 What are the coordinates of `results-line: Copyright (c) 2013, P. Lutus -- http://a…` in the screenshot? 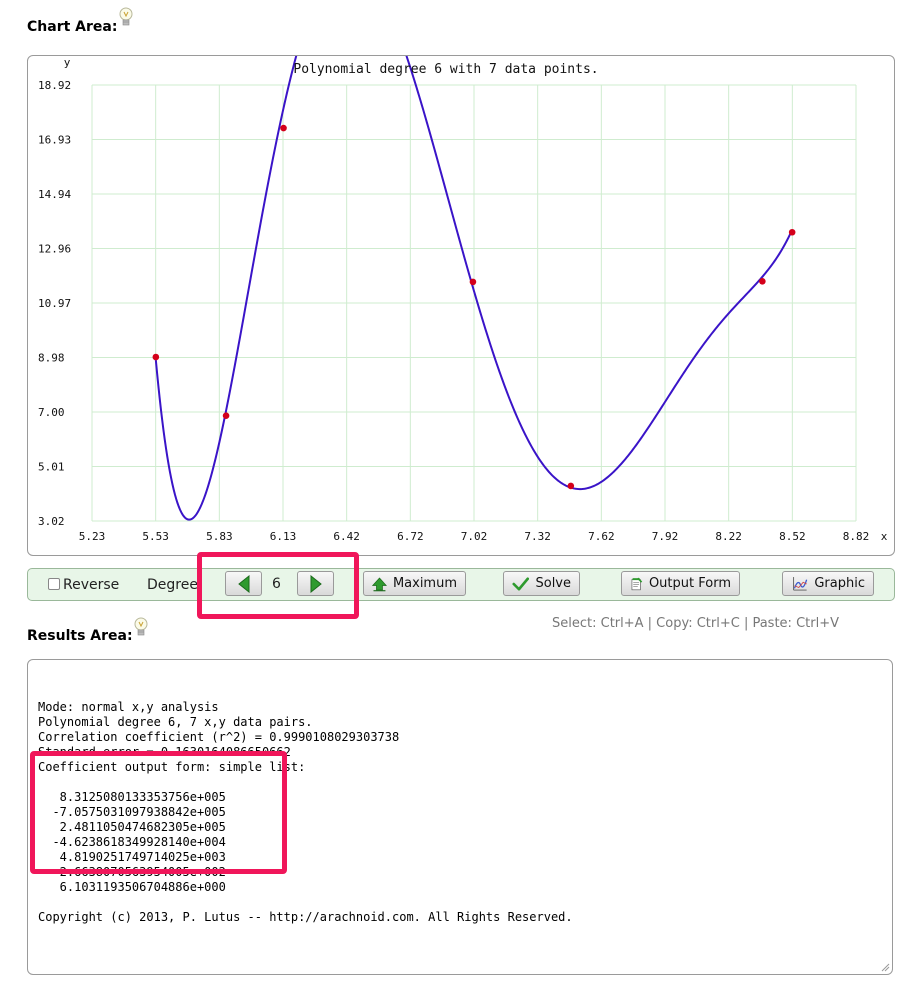 It's located at (305, 917).